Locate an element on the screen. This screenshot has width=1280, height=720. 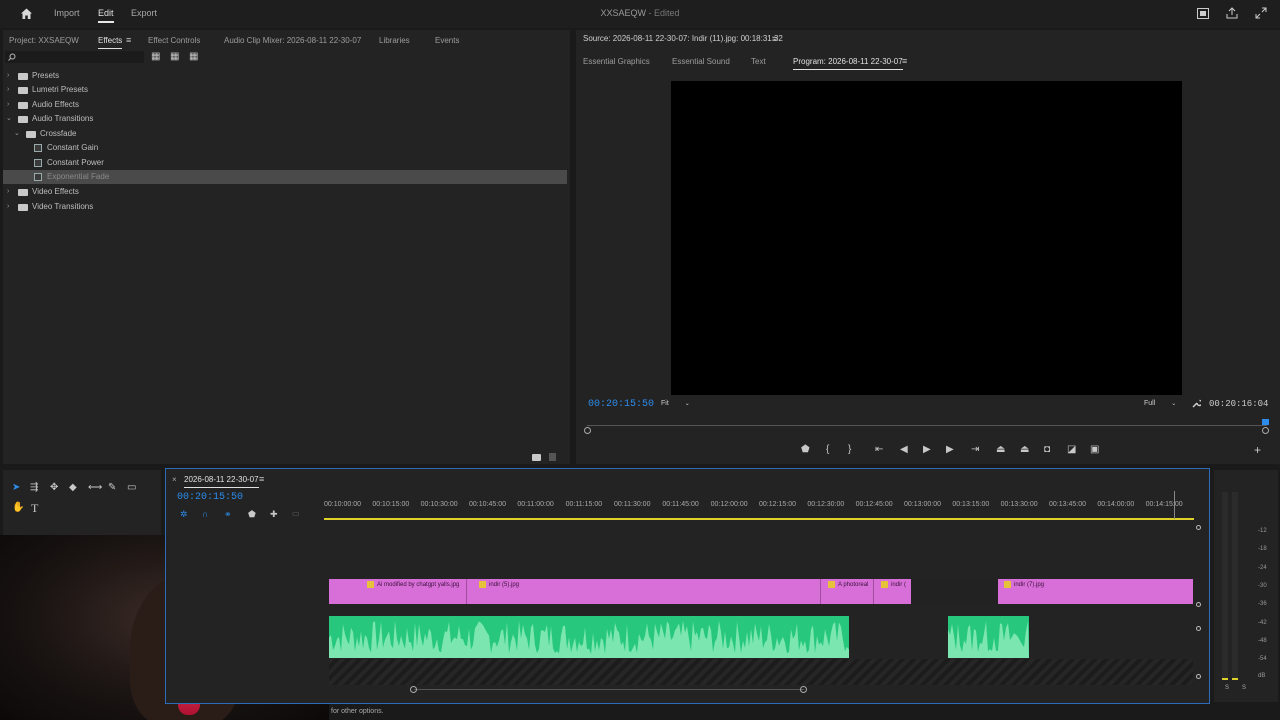
program-time-ruler is located at coordinates (927, 425).